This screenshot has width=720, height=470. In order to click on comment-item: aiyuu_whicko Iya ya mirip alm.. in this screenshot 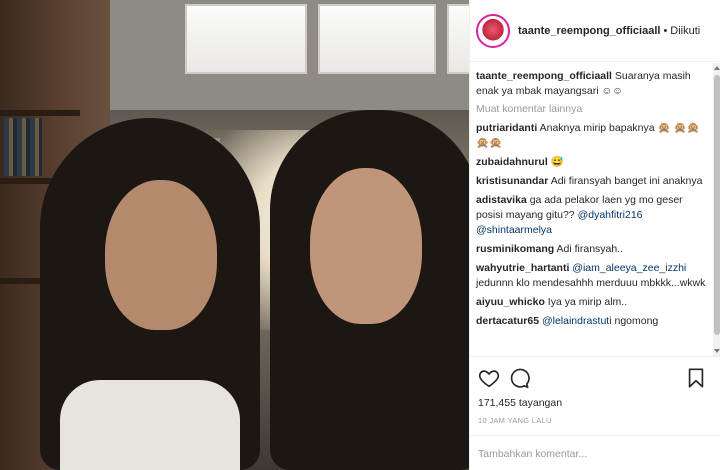, I will do `click(592, 302)`.